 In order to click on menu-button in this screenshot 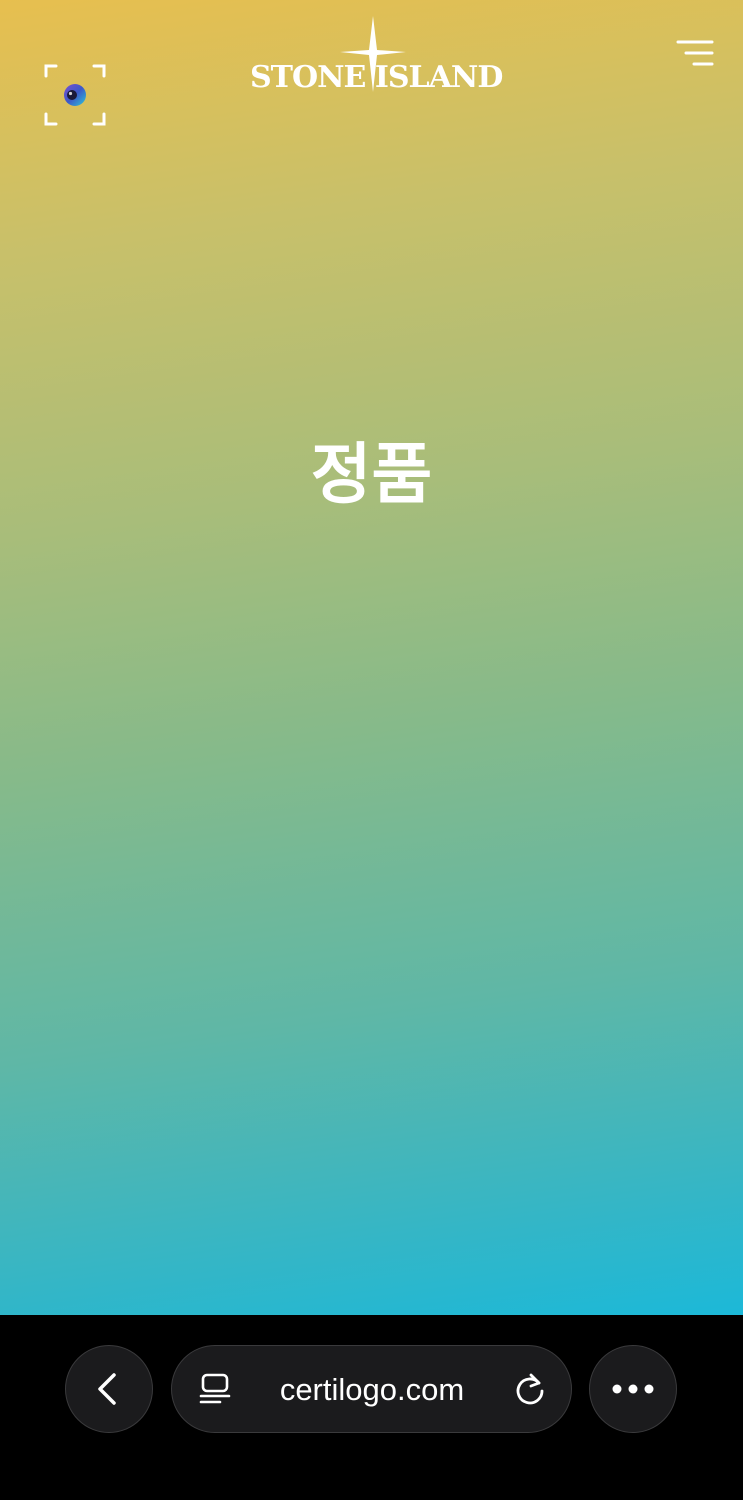, I will do `click(696, 54)`.